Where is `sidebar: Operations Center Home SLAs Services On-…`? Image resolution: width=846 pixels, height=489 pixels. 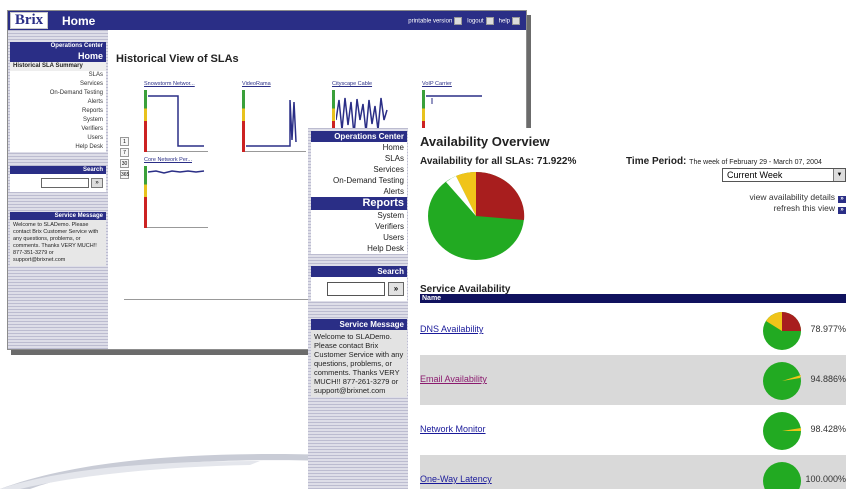
sidebar: Operations Center Home SLAs Services On-… is located at coordinates (358, 308).